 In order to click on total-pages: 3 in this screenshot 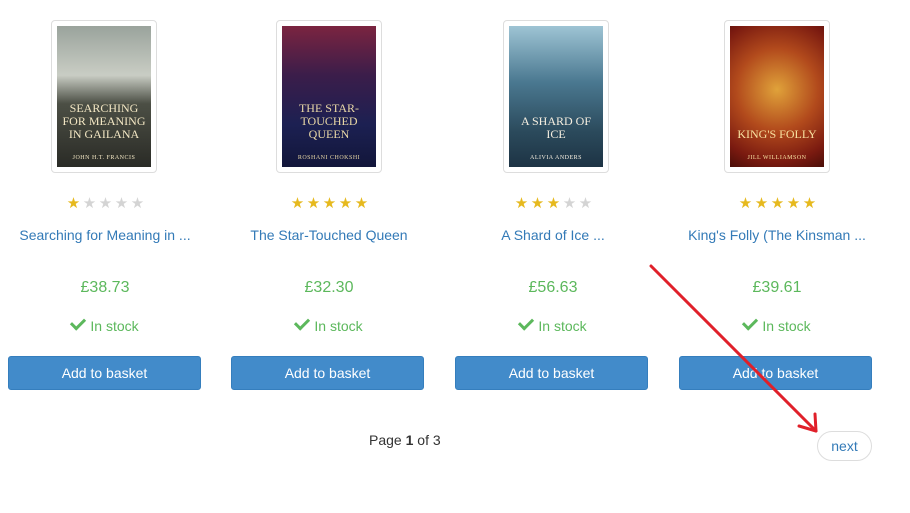, I will do `click(436, 440)`.